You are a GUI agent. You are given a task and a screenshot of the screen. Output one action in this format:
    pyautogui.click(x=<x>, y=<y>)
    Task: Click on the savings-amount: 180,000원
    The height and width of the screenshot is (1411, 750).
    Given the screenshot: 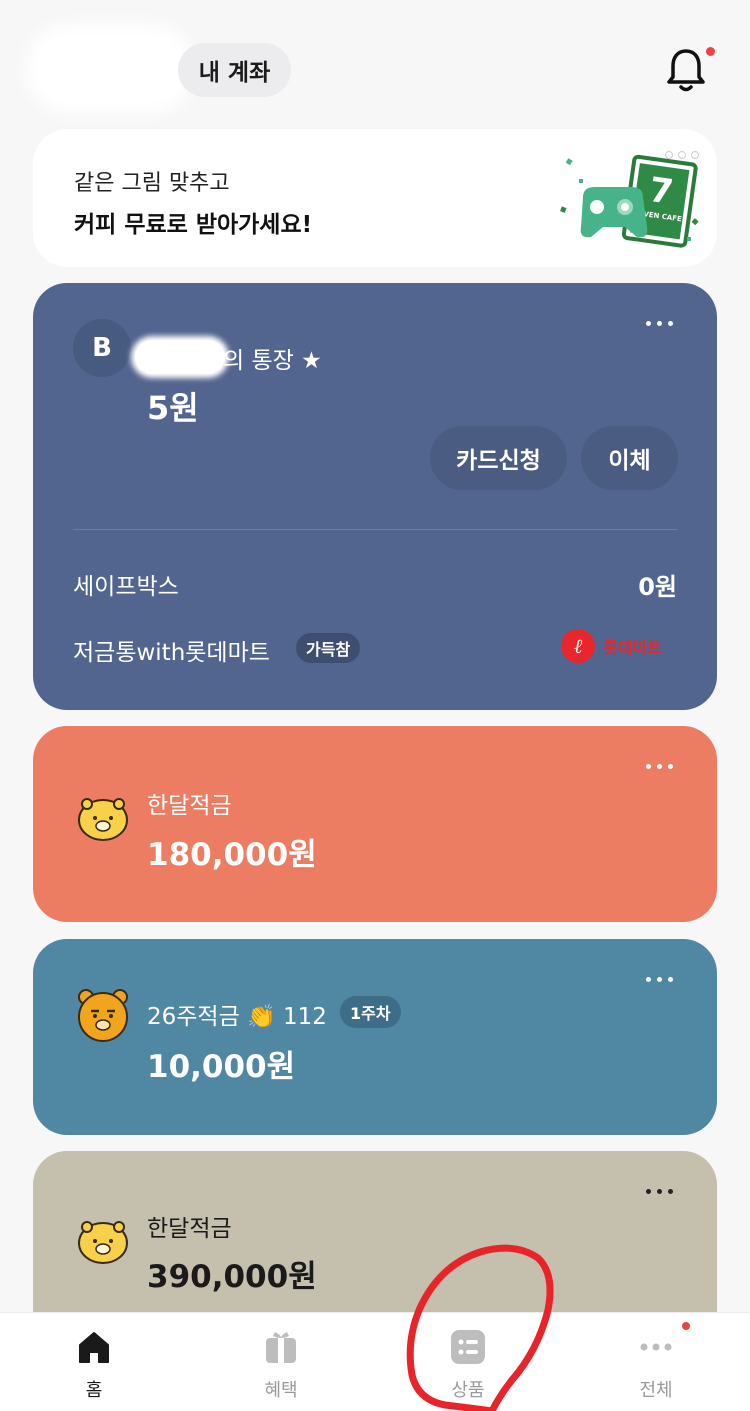 What is the action you would take?
    pyautogui.click(x=232, y=855)
    